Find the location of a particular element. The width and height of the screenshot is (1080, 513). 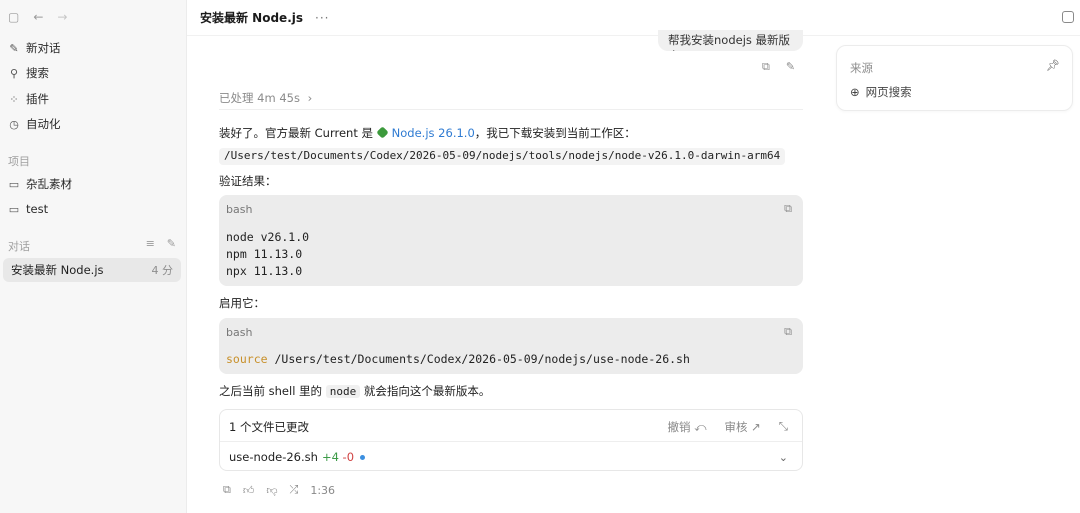

thumbs-up-icon: 👍︎ is located at coordinates (249, 490).